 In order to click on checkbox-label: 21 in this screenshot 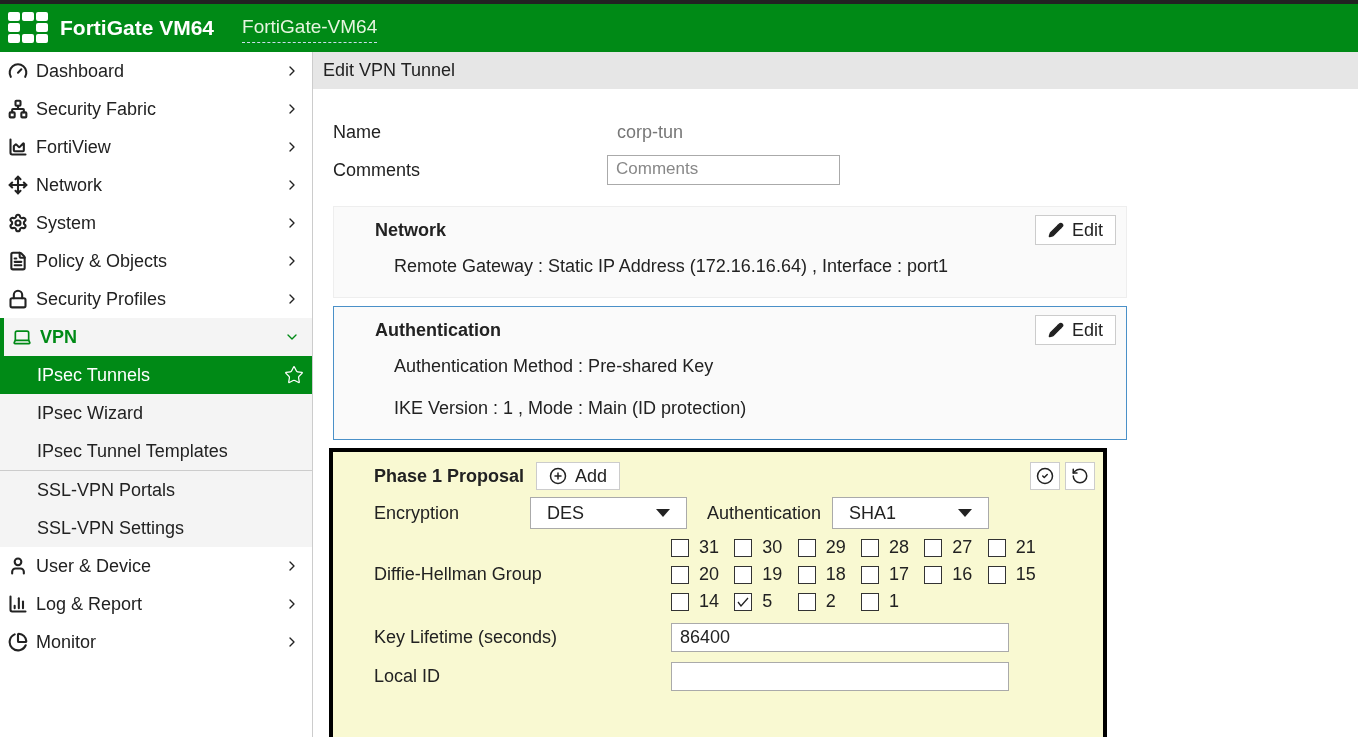, I will do `click(1025, 547)`.